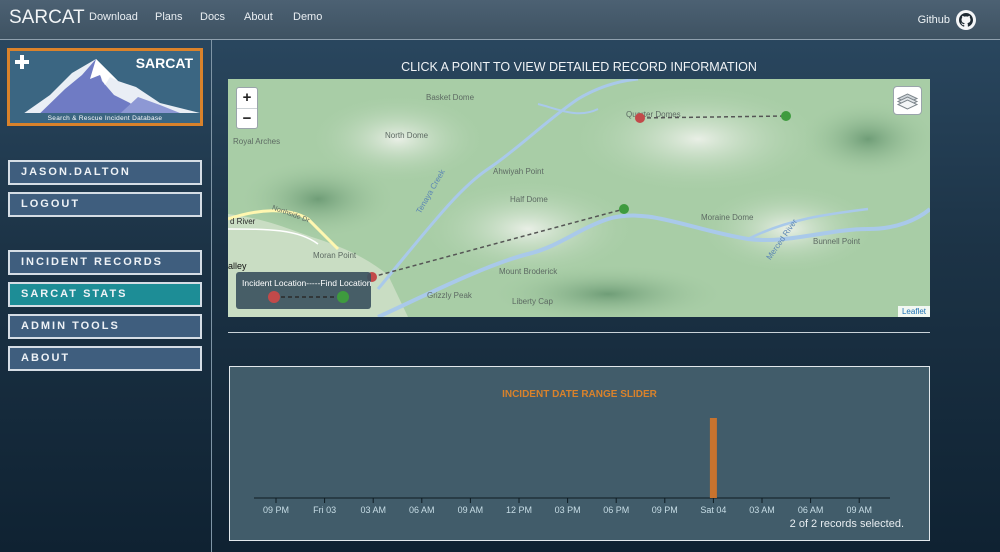 This screenshot has width=1000, height=552. Describe the element at coordinates (169, 17) in the screenshot. I see `nav-plans: Plans` at that location.